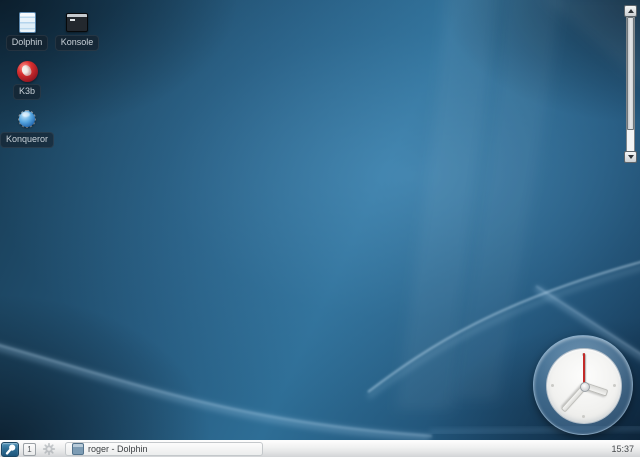 Image resolution: width=640 pixels, height=457 pixels. I want to click on desktop-icon-konsole: Konsole, so click(77, 31).